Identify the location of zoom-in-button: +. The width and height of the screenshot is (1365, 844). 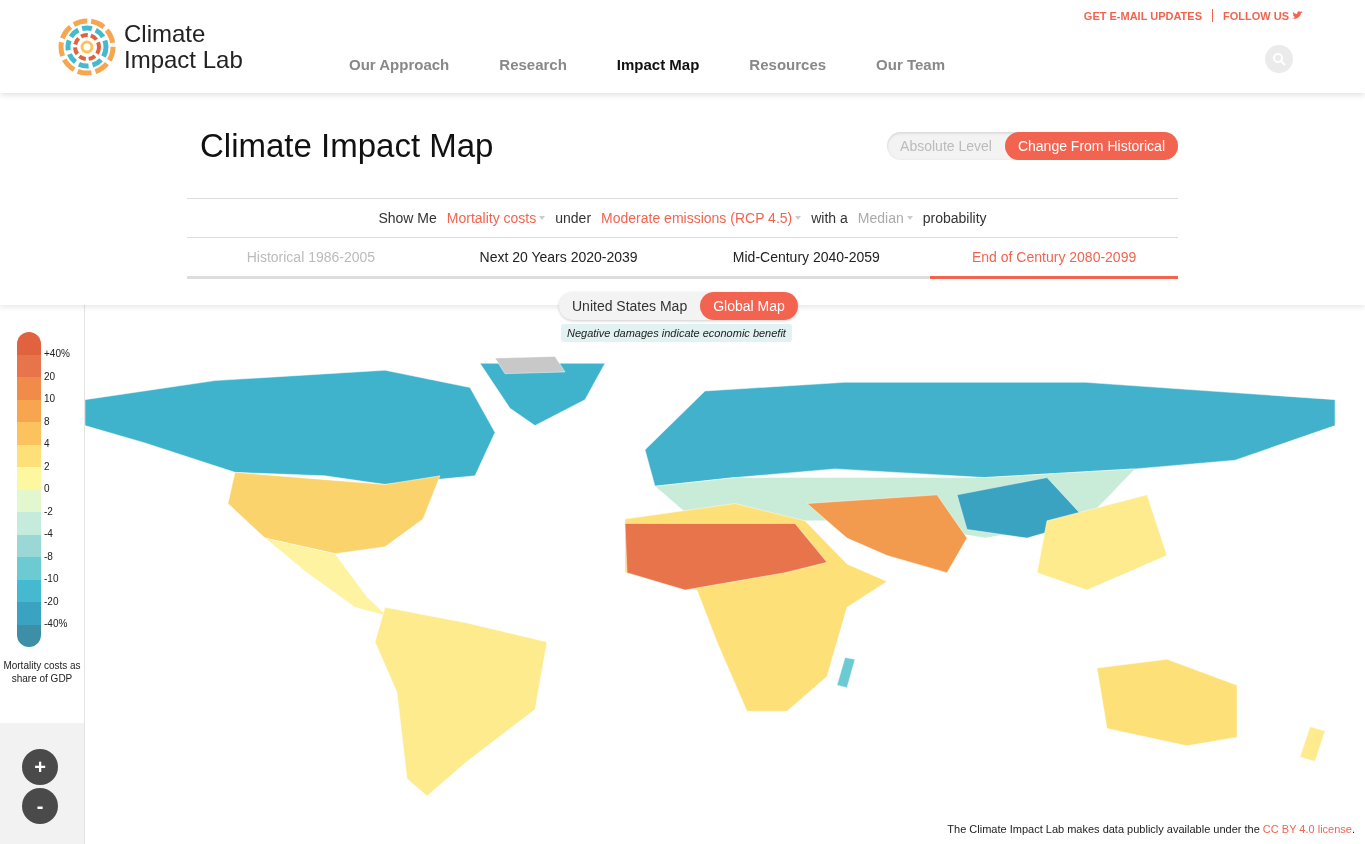
(40, 767).